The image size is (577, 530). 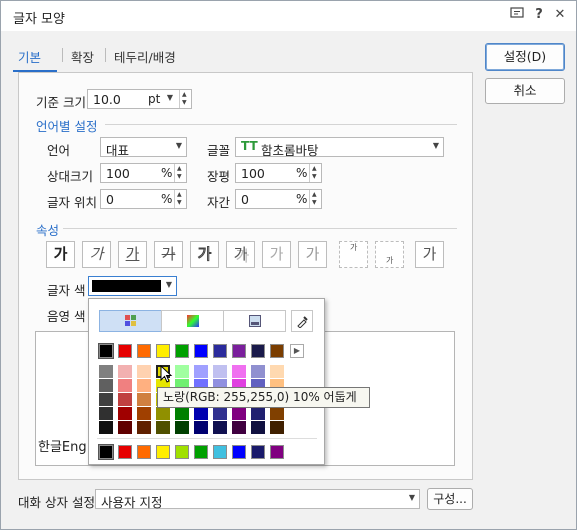 What do you see at coordinates (143, 173) in the screenshot?
I see `relative-size-field: 100 % ▲ ▼` at bounding box center [143, 173].